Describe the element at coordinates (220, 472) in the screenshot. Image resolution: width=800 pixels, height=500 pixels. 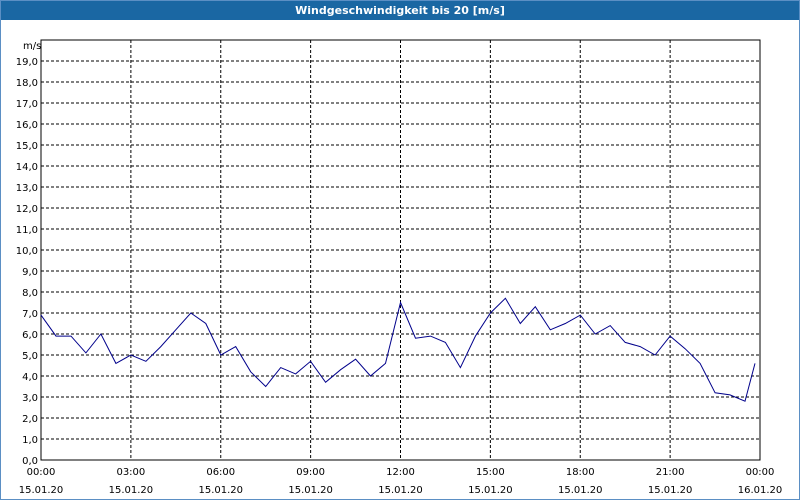
I see `x-tick-time-label: 06:00` at that location.